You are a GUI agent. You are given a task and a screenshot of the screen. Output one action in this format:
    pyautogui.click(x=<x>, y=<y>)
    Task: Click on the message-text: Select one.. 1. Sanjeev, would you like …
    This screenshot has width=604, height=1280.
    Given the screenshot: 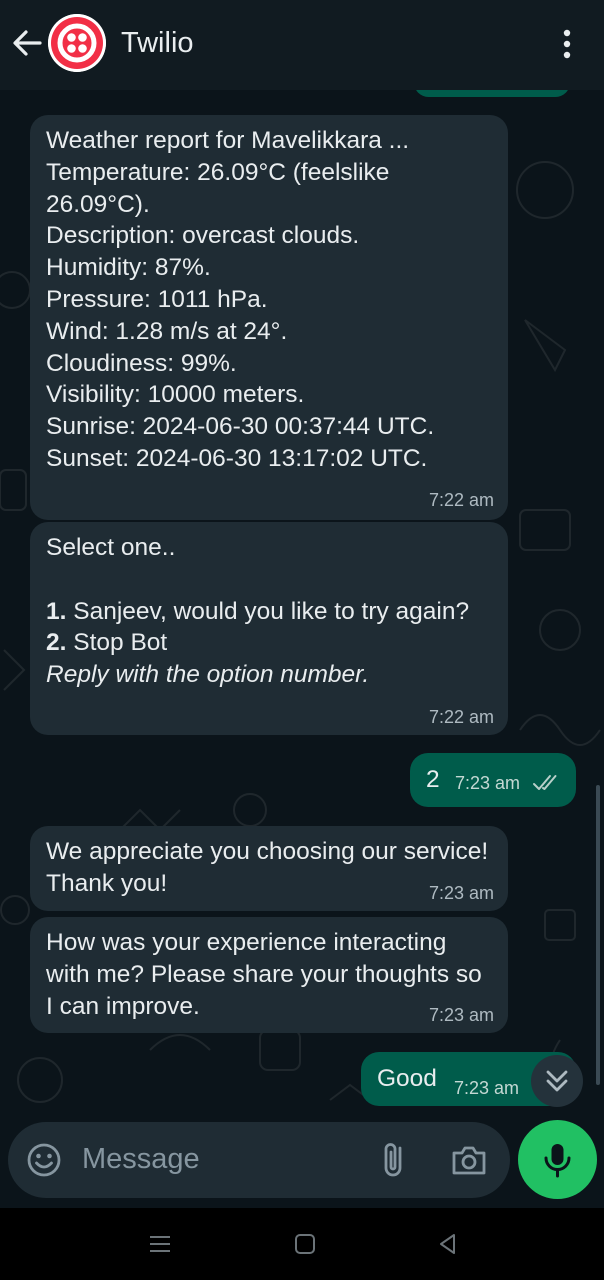 What is the action you would take?
    pyautogui.click(x=270, y=611)
    